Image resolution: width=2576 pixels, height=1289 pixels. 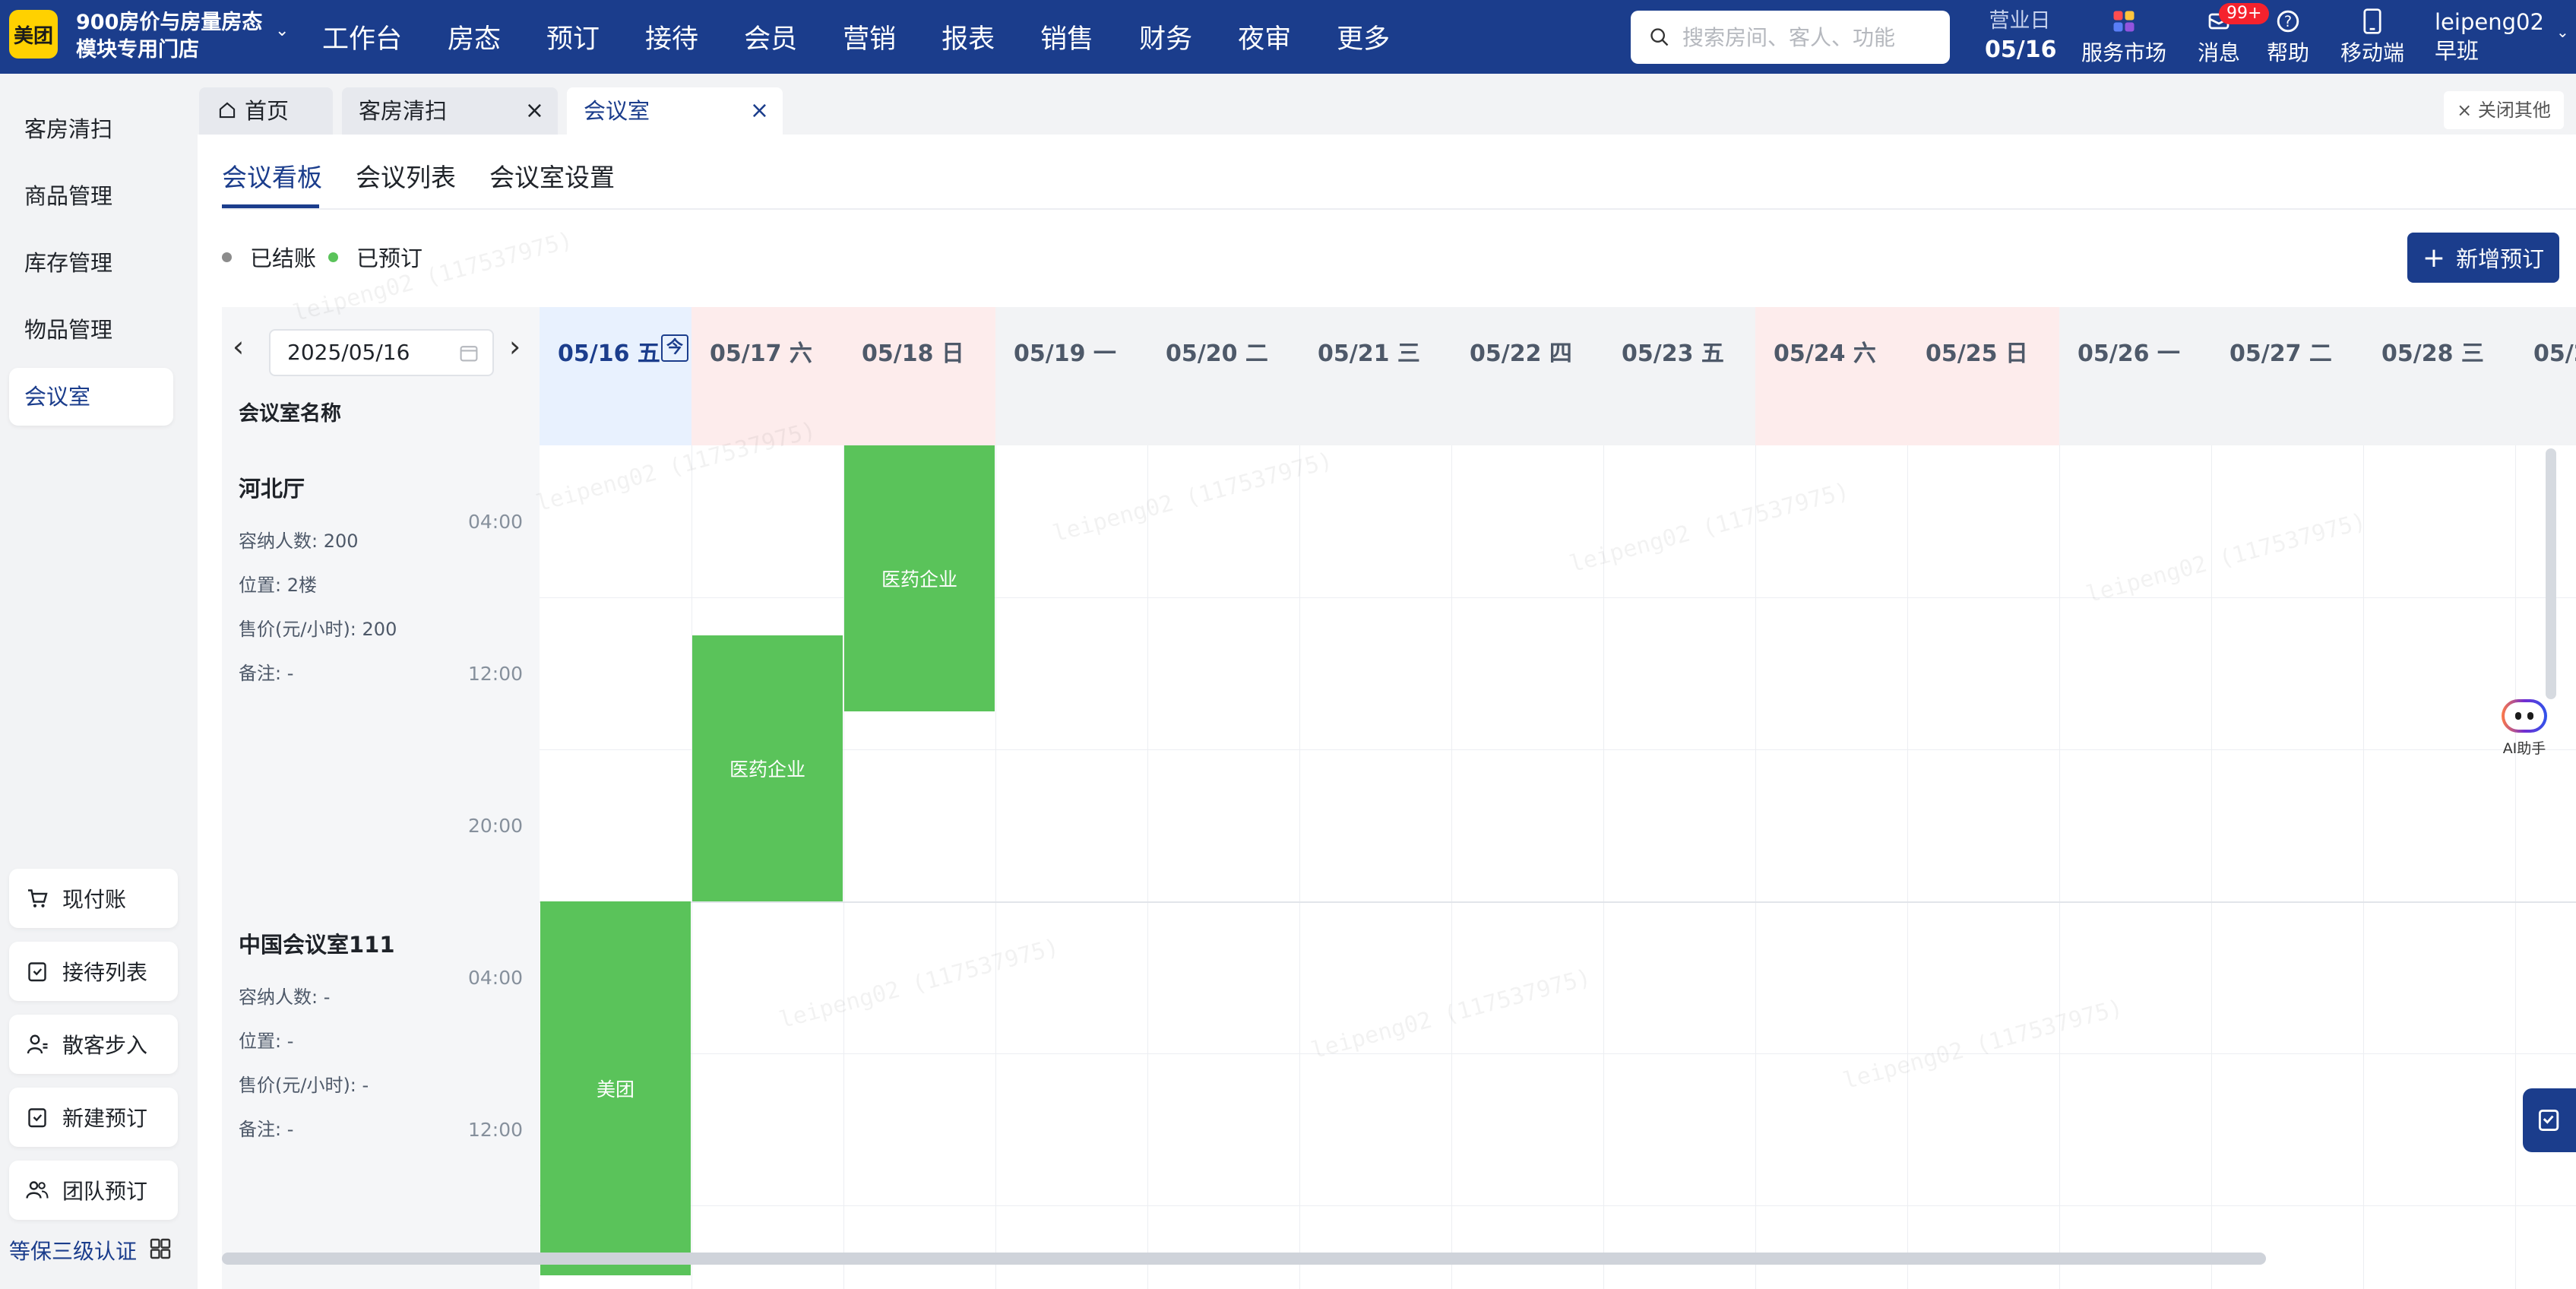 What do you see at coordinates (169, 22) in the screenshot?
I see `store-name-line1: 900房价与房量房态` at bounding box center [169, 22].